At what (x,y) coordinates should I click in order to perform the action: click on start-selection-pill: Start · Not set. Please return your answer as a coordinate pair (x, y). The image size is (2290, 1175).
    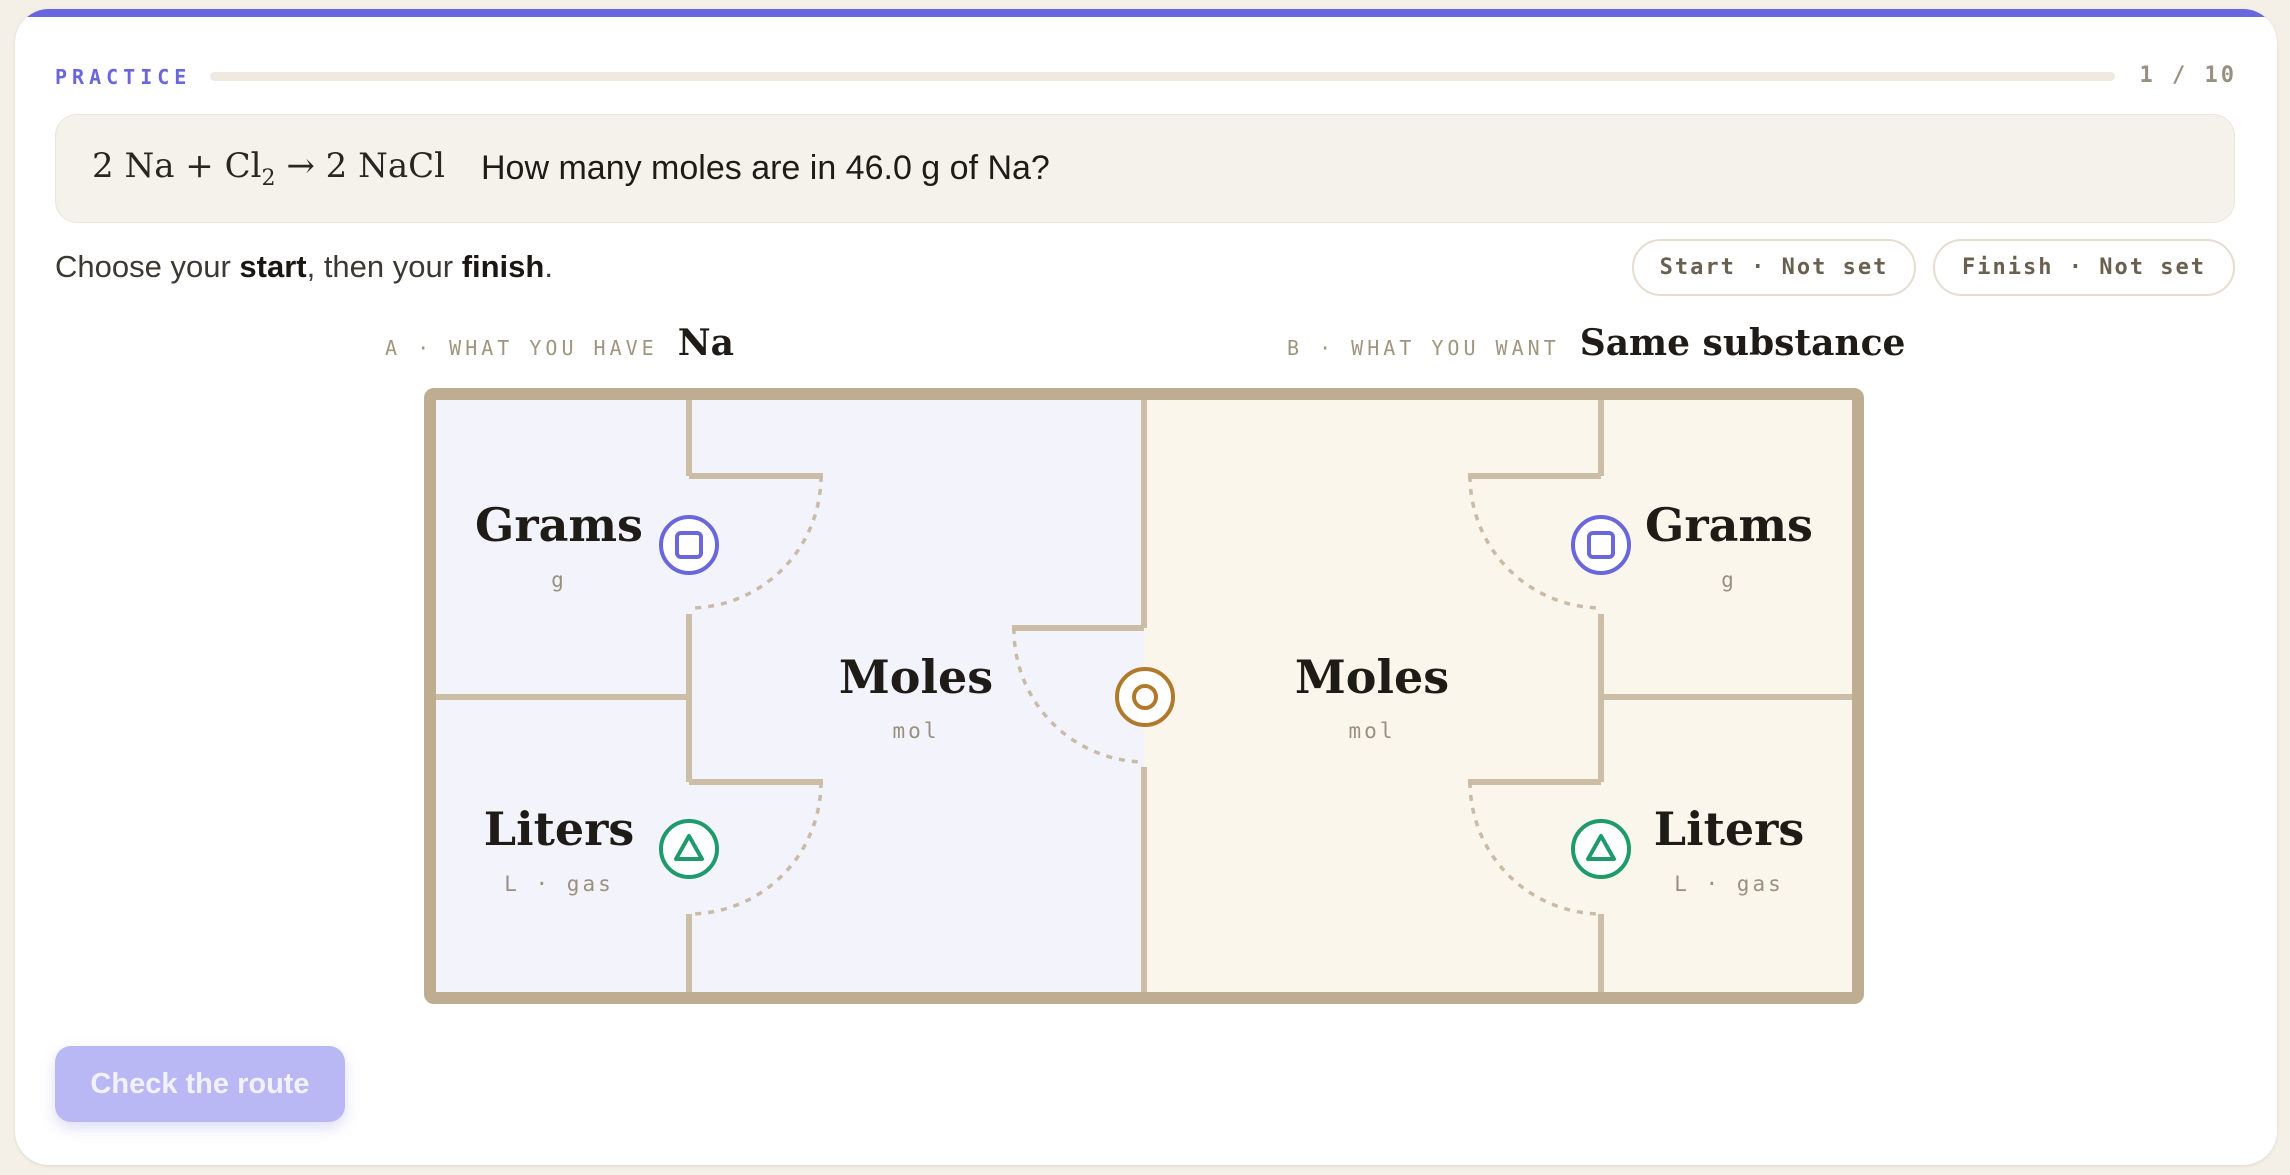
    Looking at the image, I should click on (1774, 267).